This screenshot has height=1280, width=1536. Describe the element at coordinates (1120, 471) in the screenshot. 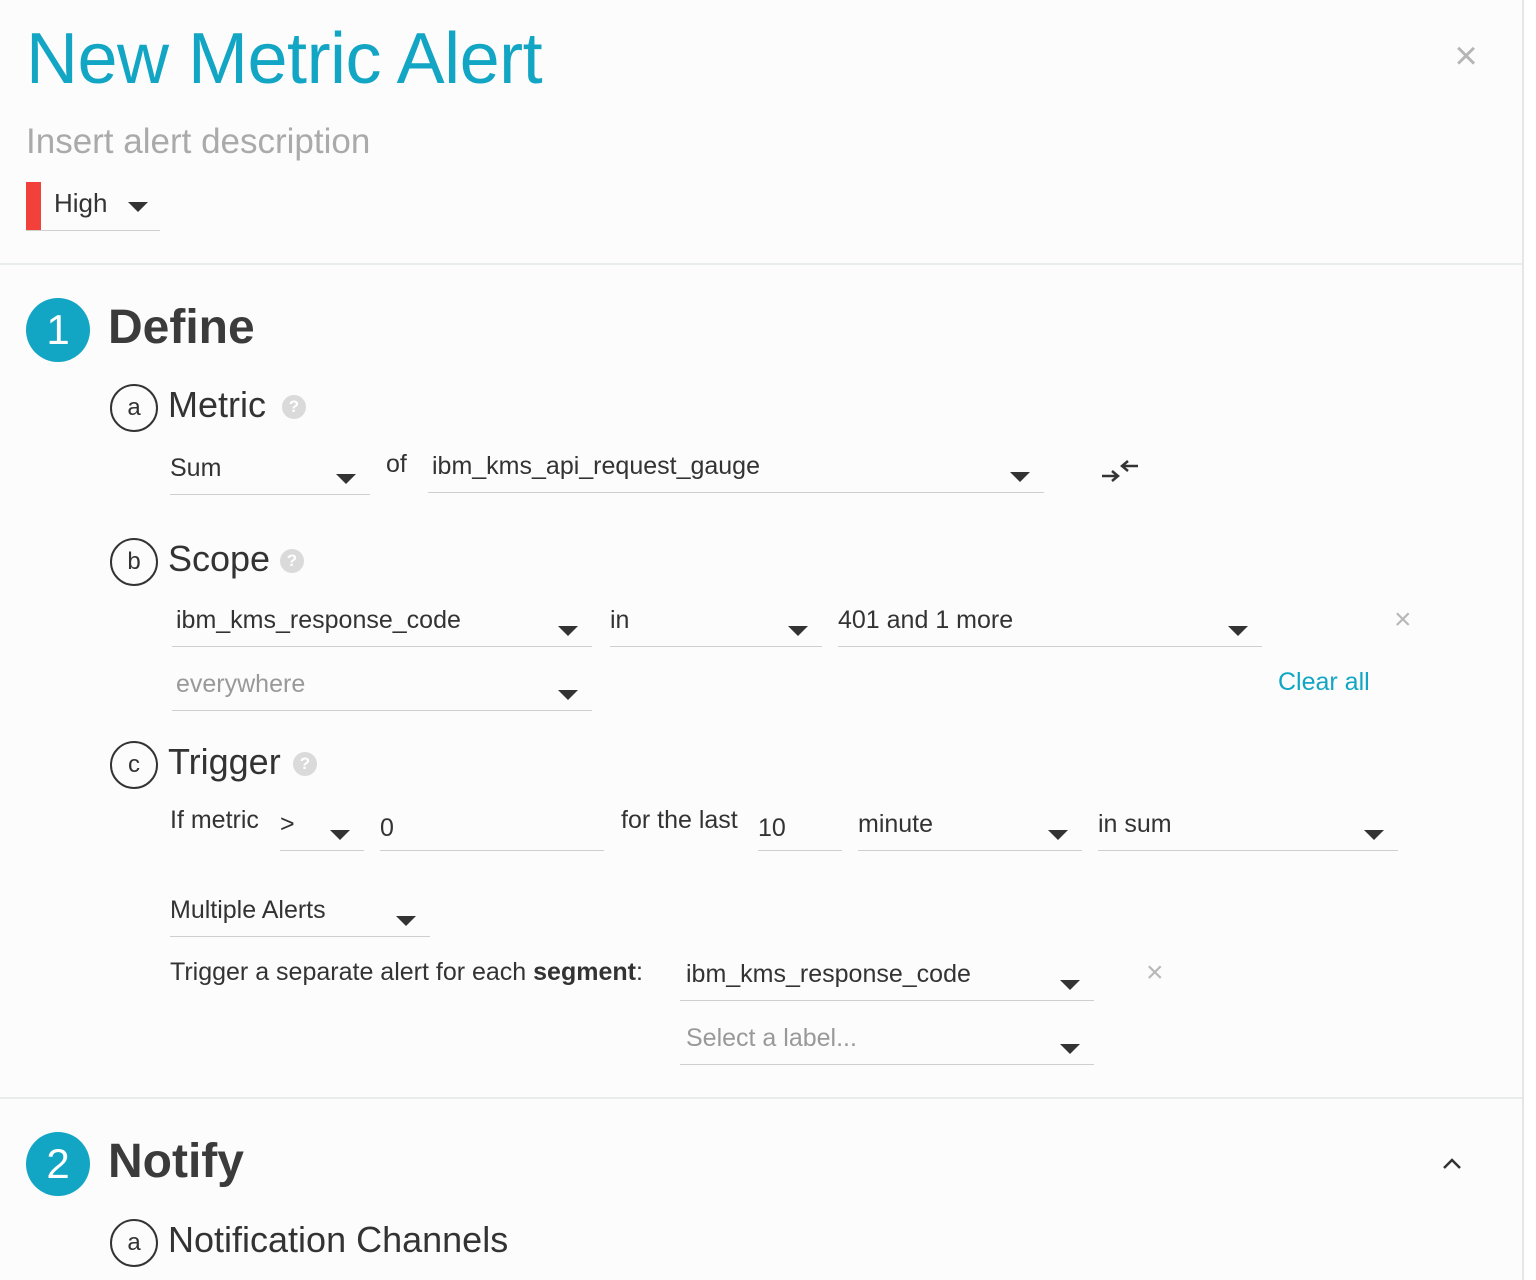

I see `compare-arrows-icon` at that location.